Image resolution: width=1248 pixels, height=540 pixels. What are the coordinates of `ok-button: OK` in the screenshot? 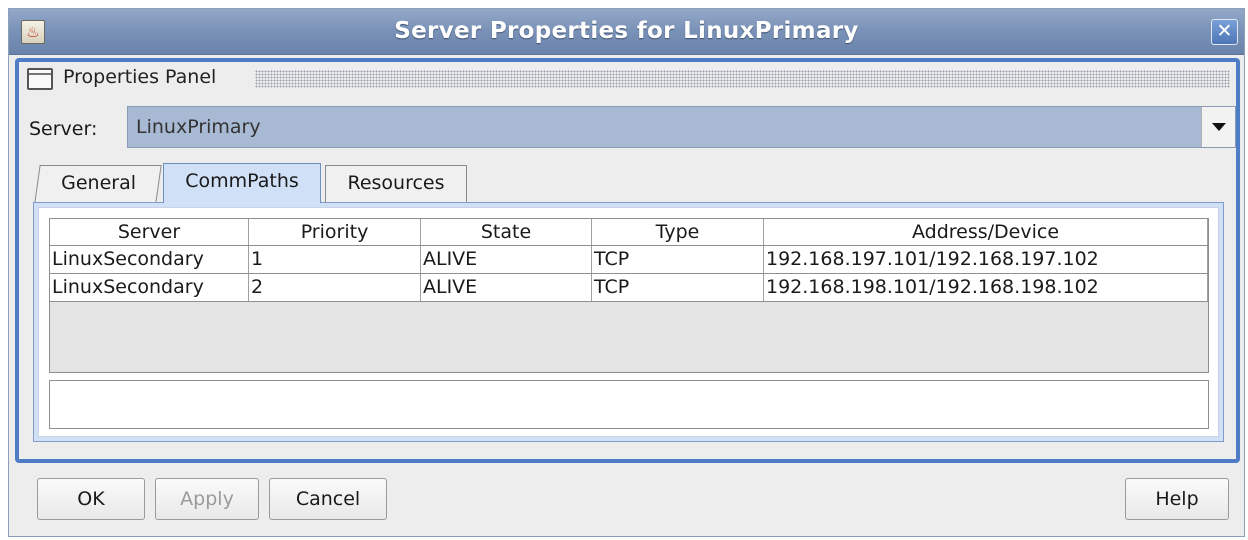 It's located at (91, 499).